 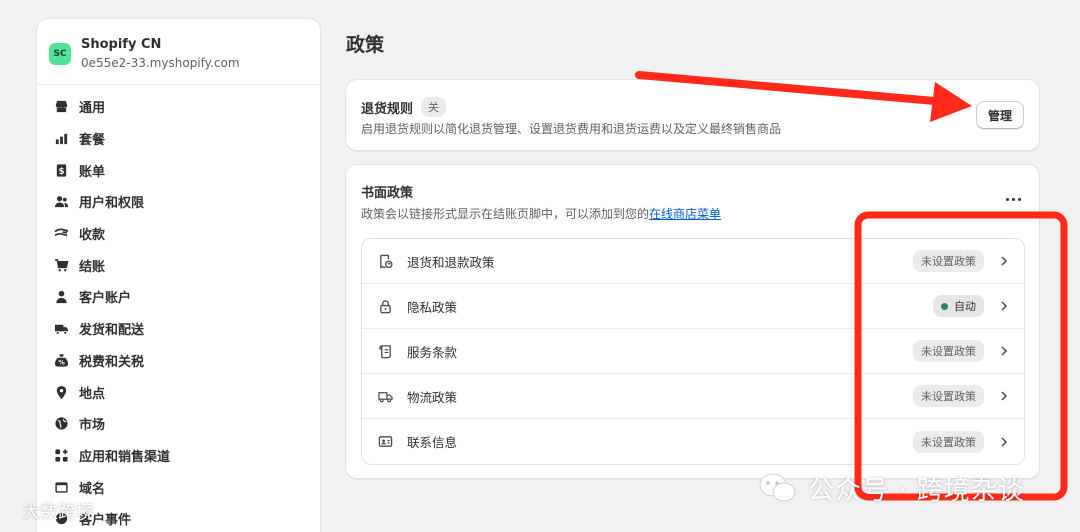 What do you see at coordinates (178, 392) in the screenshot?
I see `sidebar-item-locations: 地点` at bounding box center [178, 392].